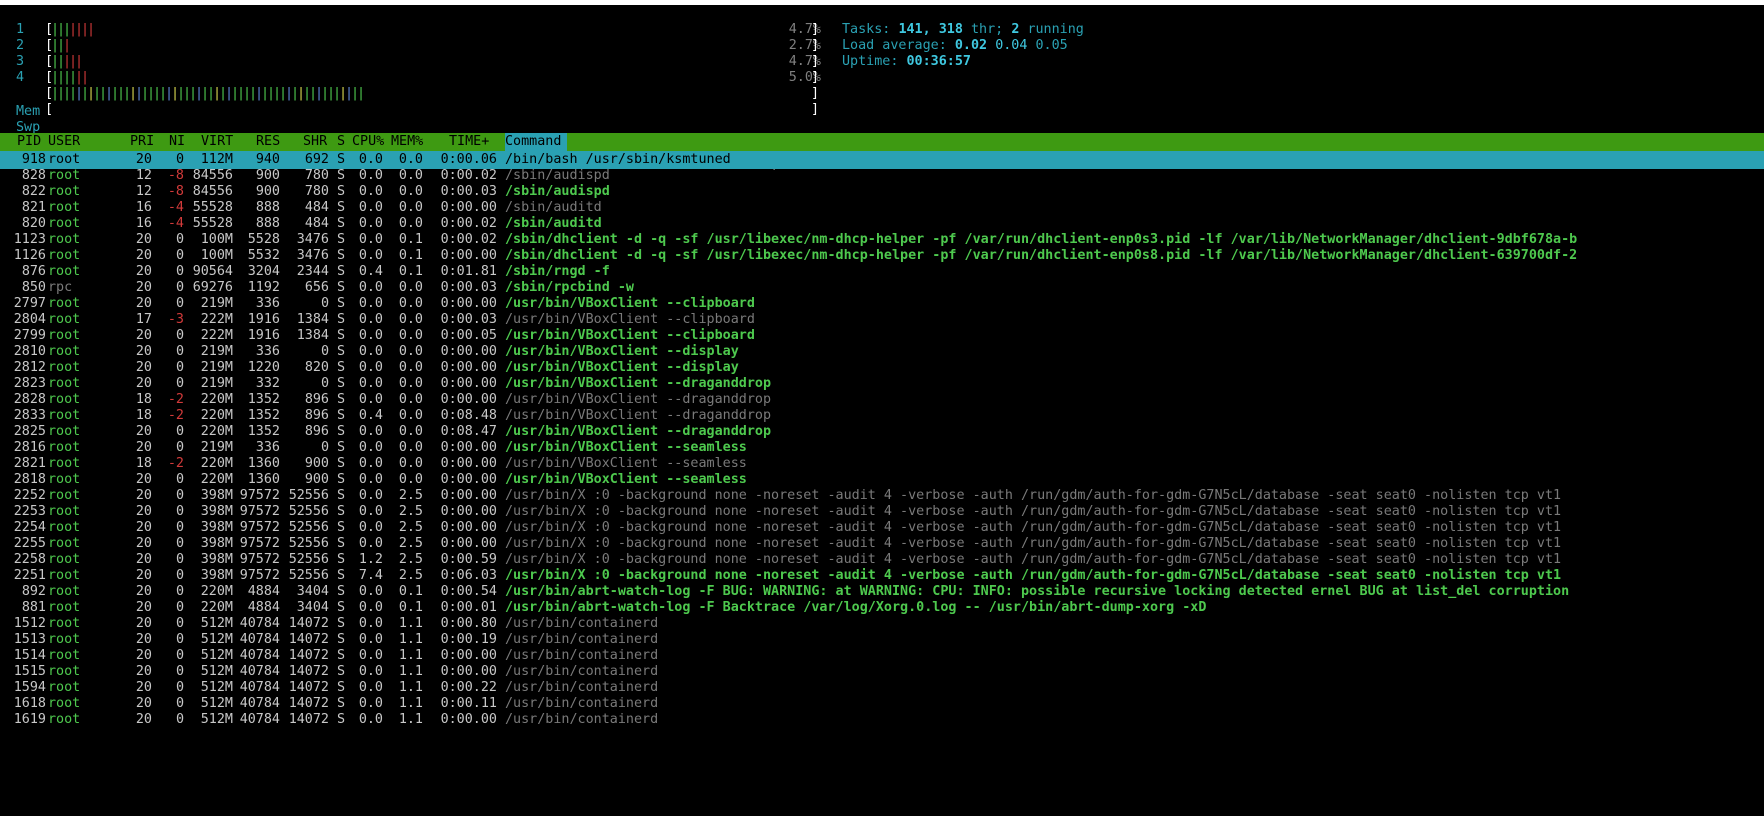 The image size is (1764, 816). I want to click on cell-cpu: 0.0, so click(370, 719).